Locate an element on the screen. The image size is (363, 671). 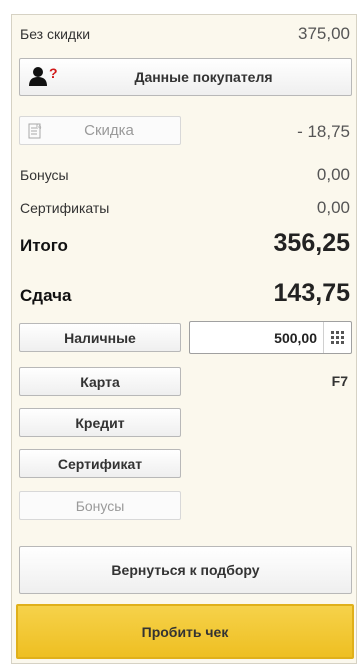
card-button: Карта is located at coordinates (100, 381).